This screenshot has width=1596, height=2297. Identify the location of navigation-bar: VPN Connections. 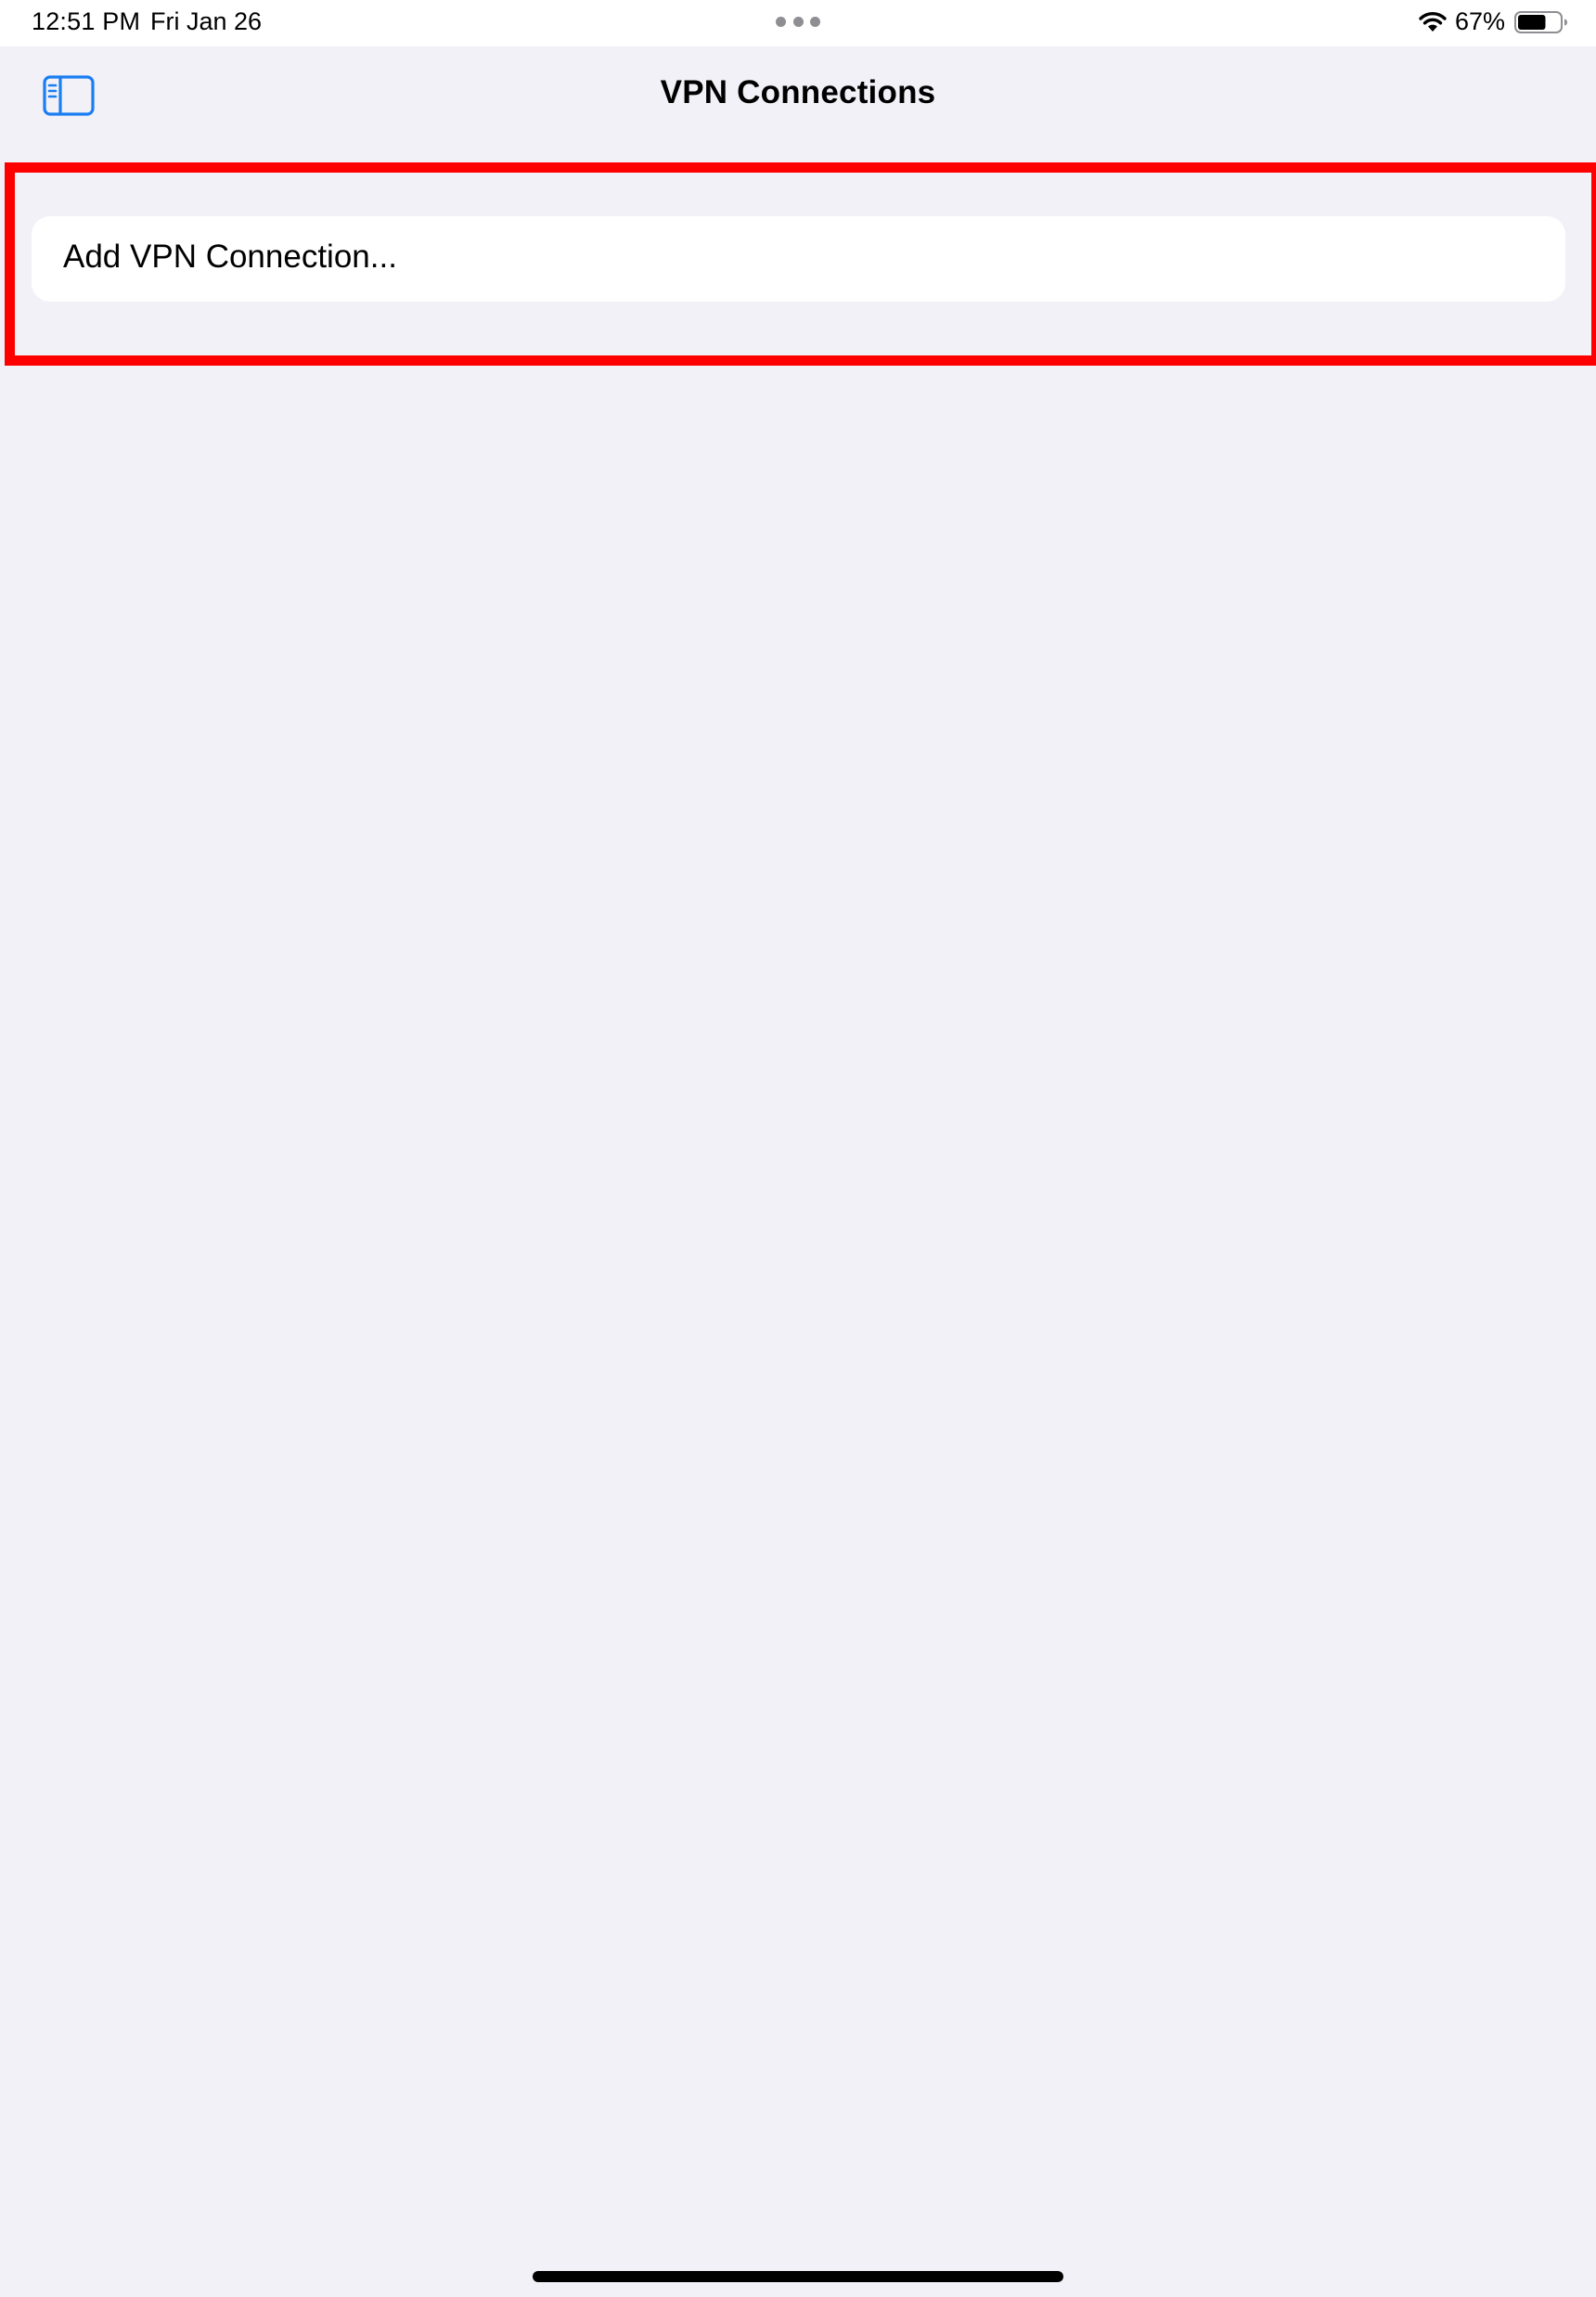
(798, 96).